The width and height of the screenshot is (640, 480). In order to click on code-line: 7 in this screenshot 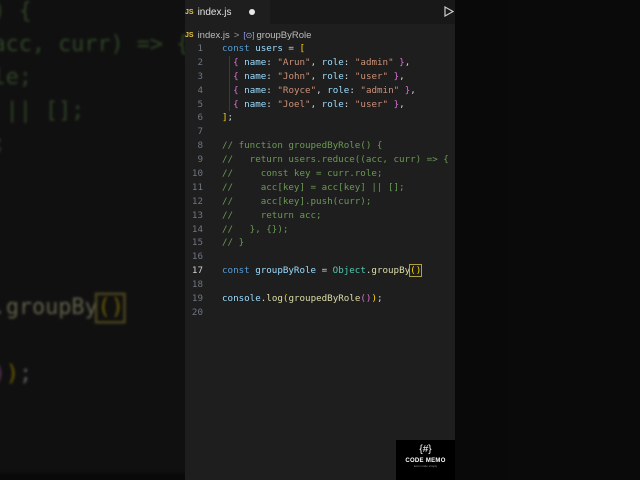, I will do `click(194, 132)`.